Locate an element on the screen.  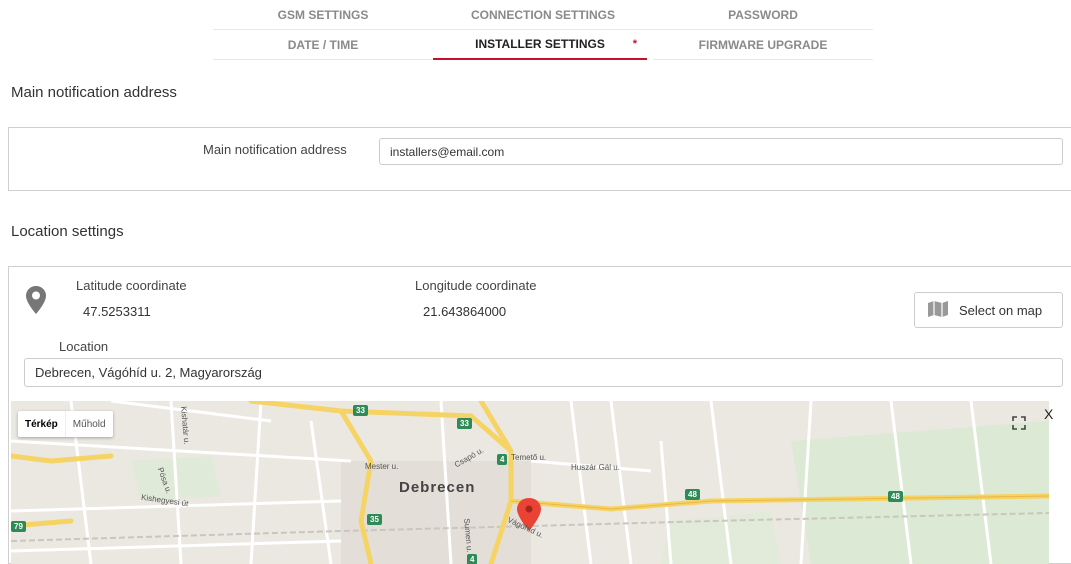
street-label: Huszár Gál u. is located at coordinates (595, 467).